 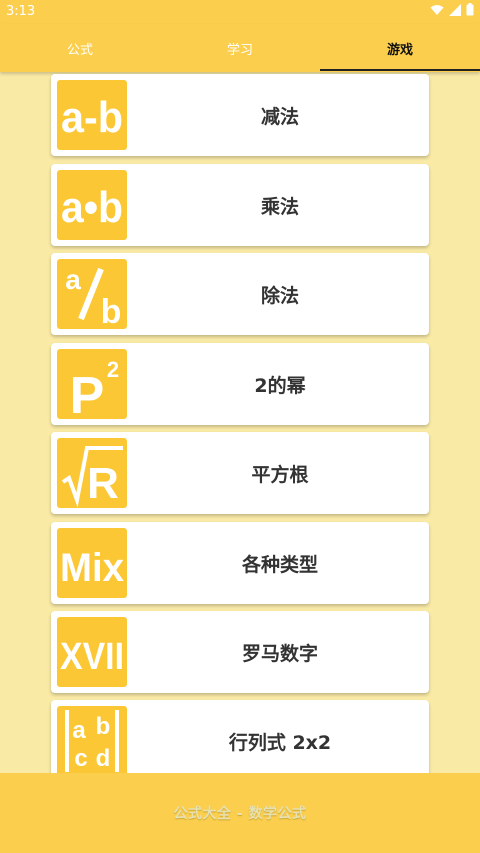 I want to click on status-bar: 3:13, so click(x=240, y=12).